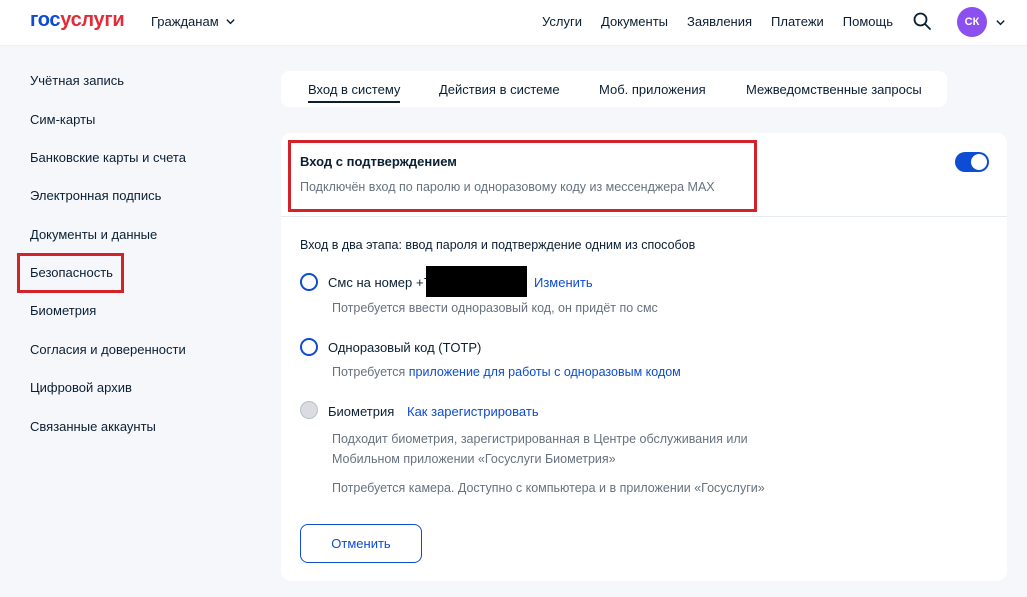  Describe the element at coordinates (499, 89) in the screenshot. I see `tab-actions: Действия в системе` at that location.